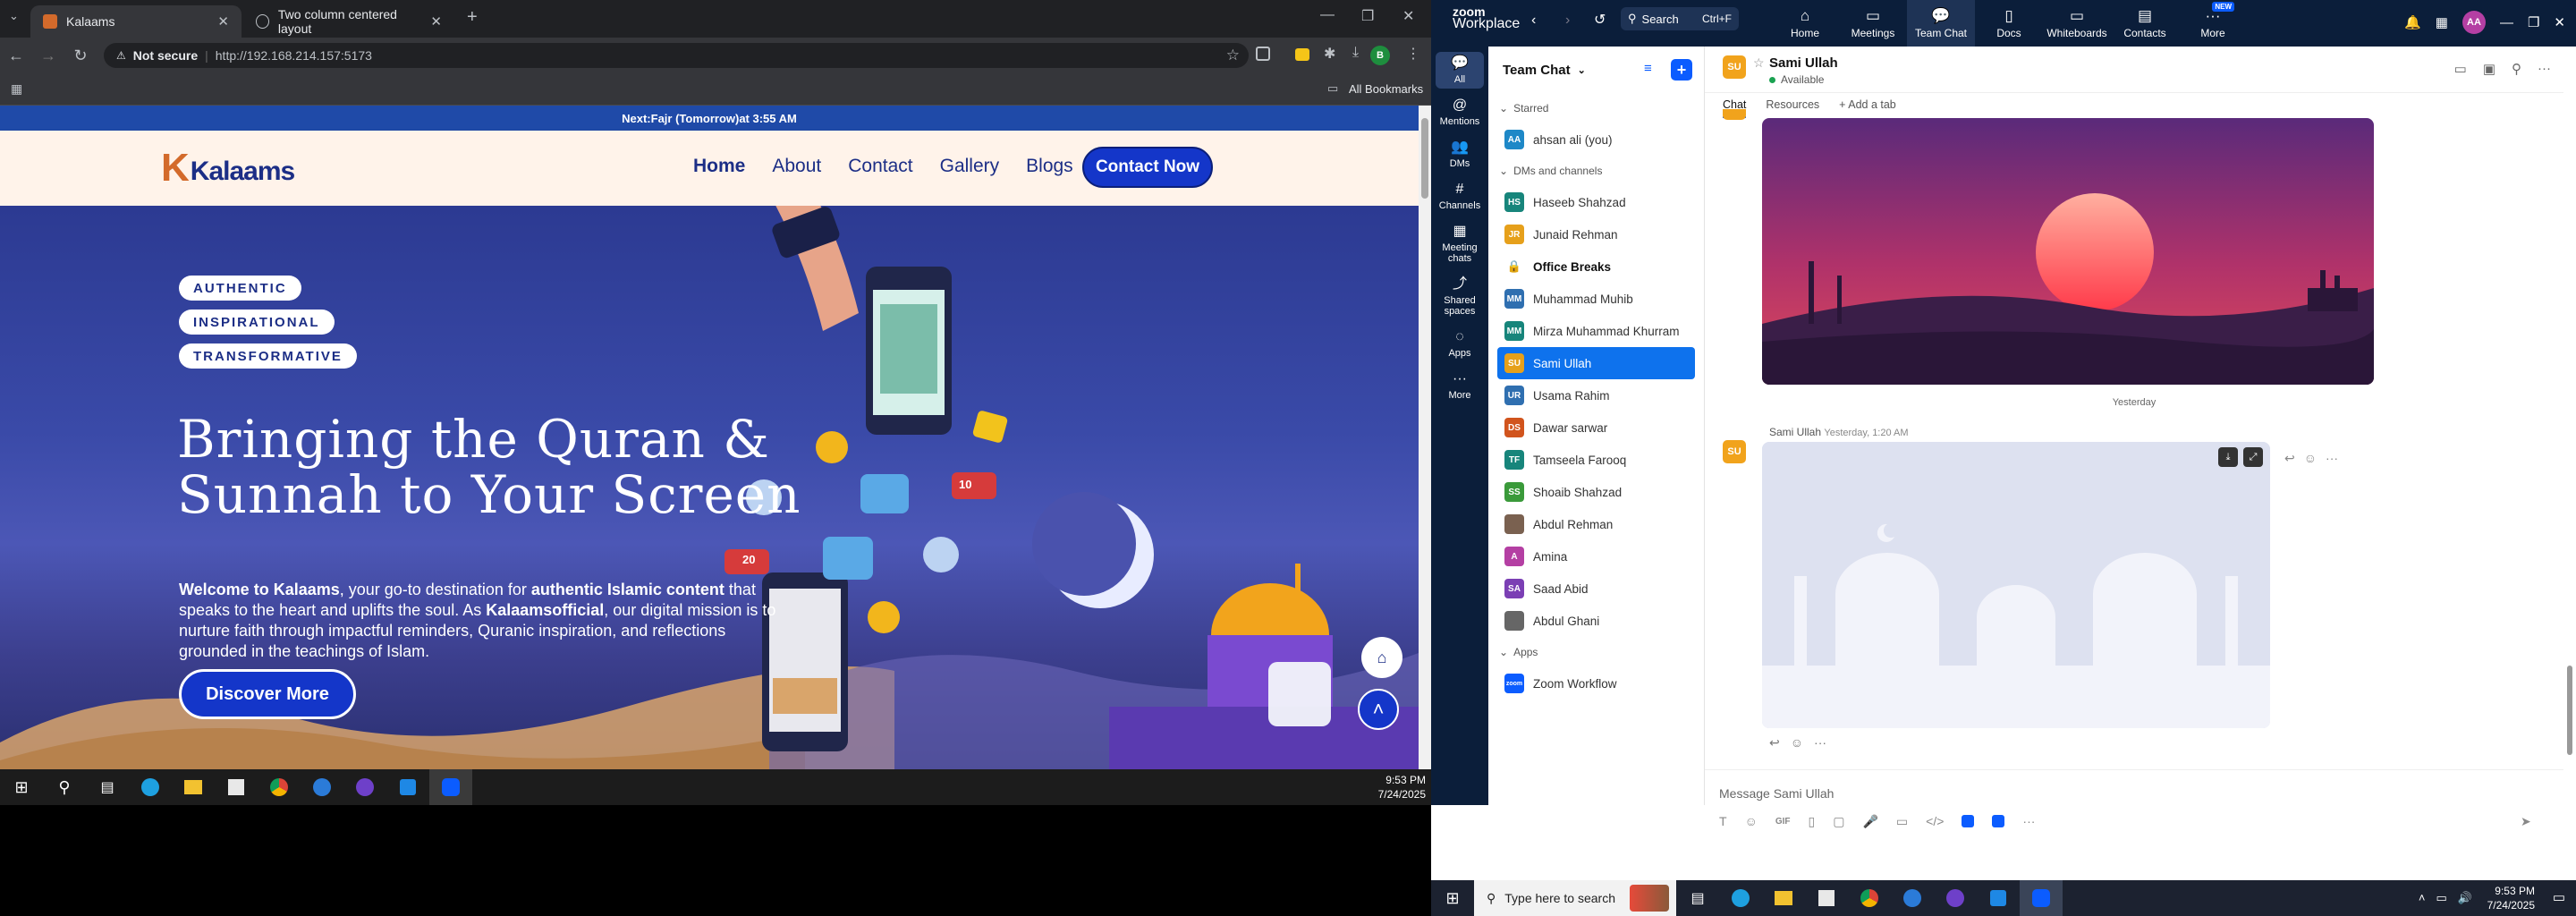 Image resolution: width=2576 pixels, height=916 pixels. Describe the element at coordinates (1596, 395) in the screenshot. I see `conversation-item: UR Usama Rahim` at that location.